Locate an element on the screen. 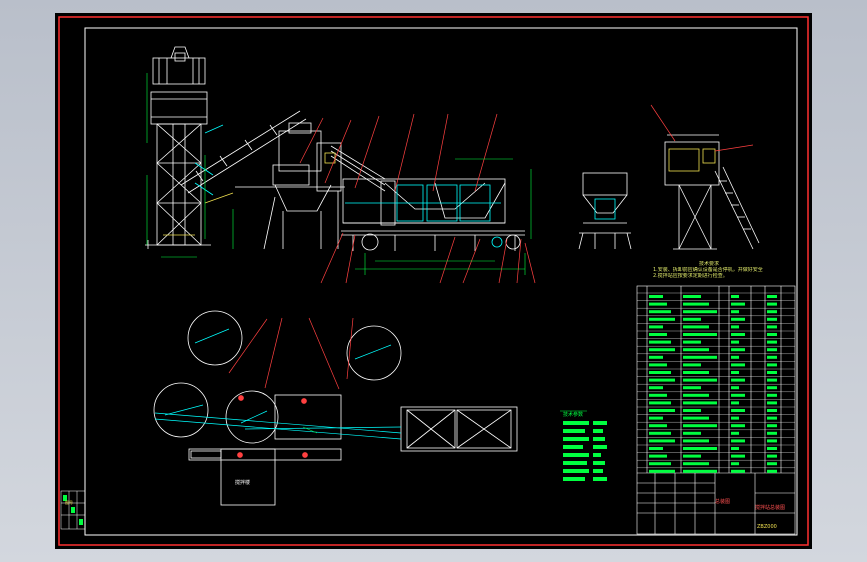  legend-heading: 技术参数 is located at coordinates (573, 415).